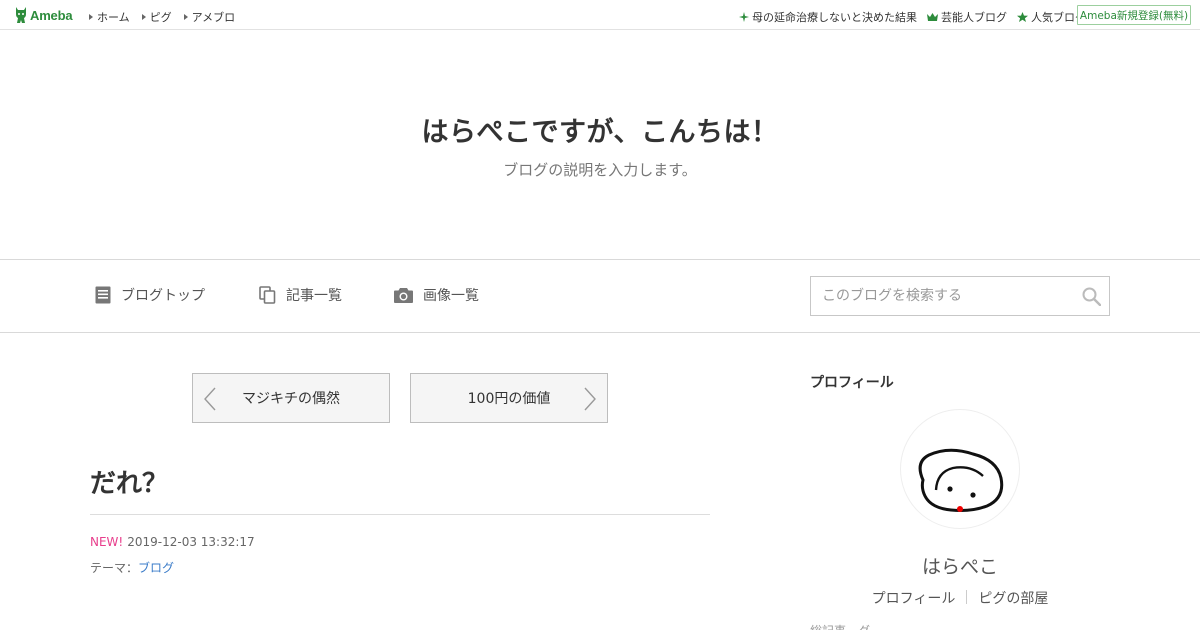  Describe the element at coordinates (1134, 15) in the screenshot. I see `register-button: Ameba新規登録(無料)` at that location.